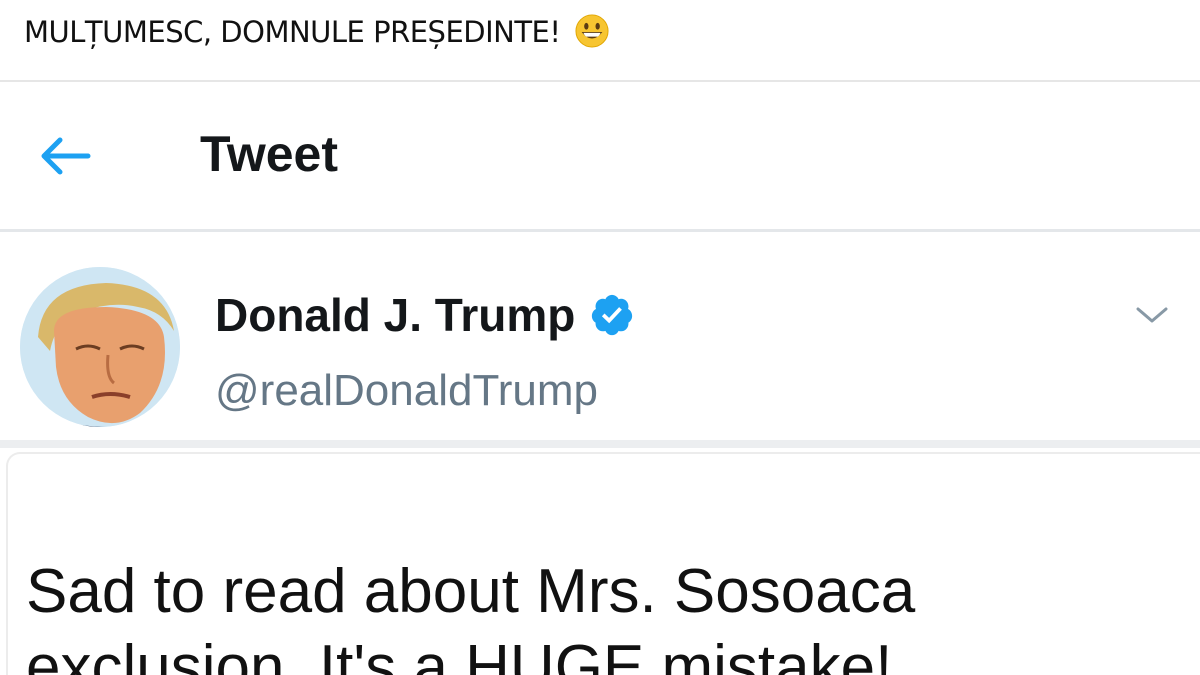  Describe the element at coordinates (269, 154) in the screenshot. I see `page-title: Tweet` at that location.